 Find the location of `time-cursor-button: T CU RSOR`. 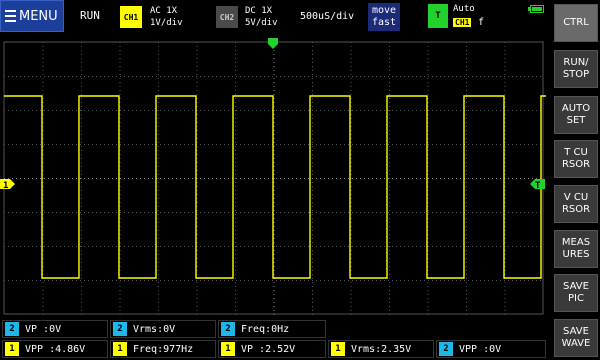

time-cursor-button: T CU RSOR is located at coordinates (576, 159).